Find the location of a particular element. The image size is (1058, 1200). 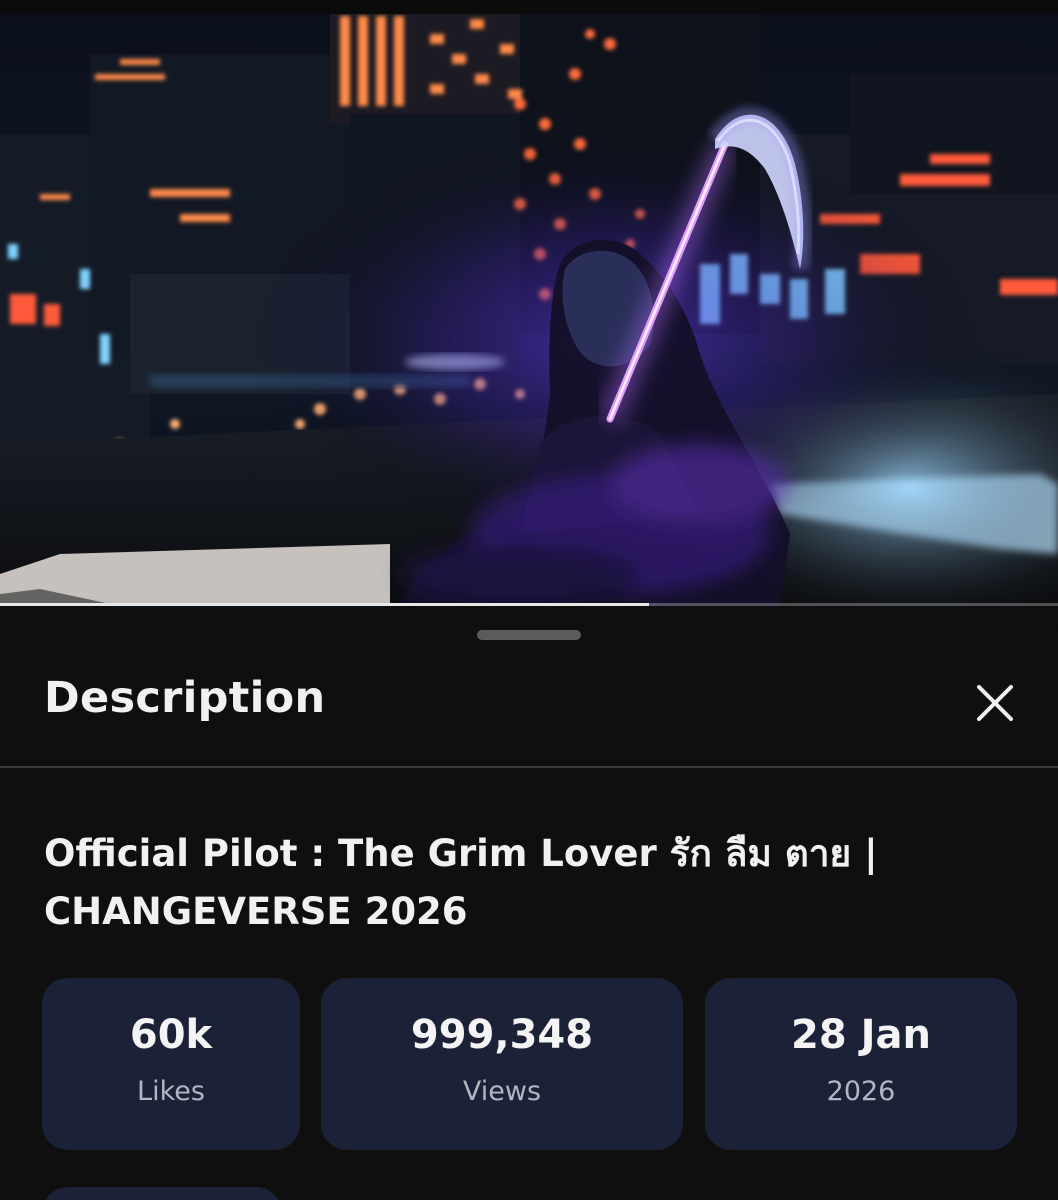

stat-card-date: 28 Jan 2026 is located at coordinates (861, 1064).